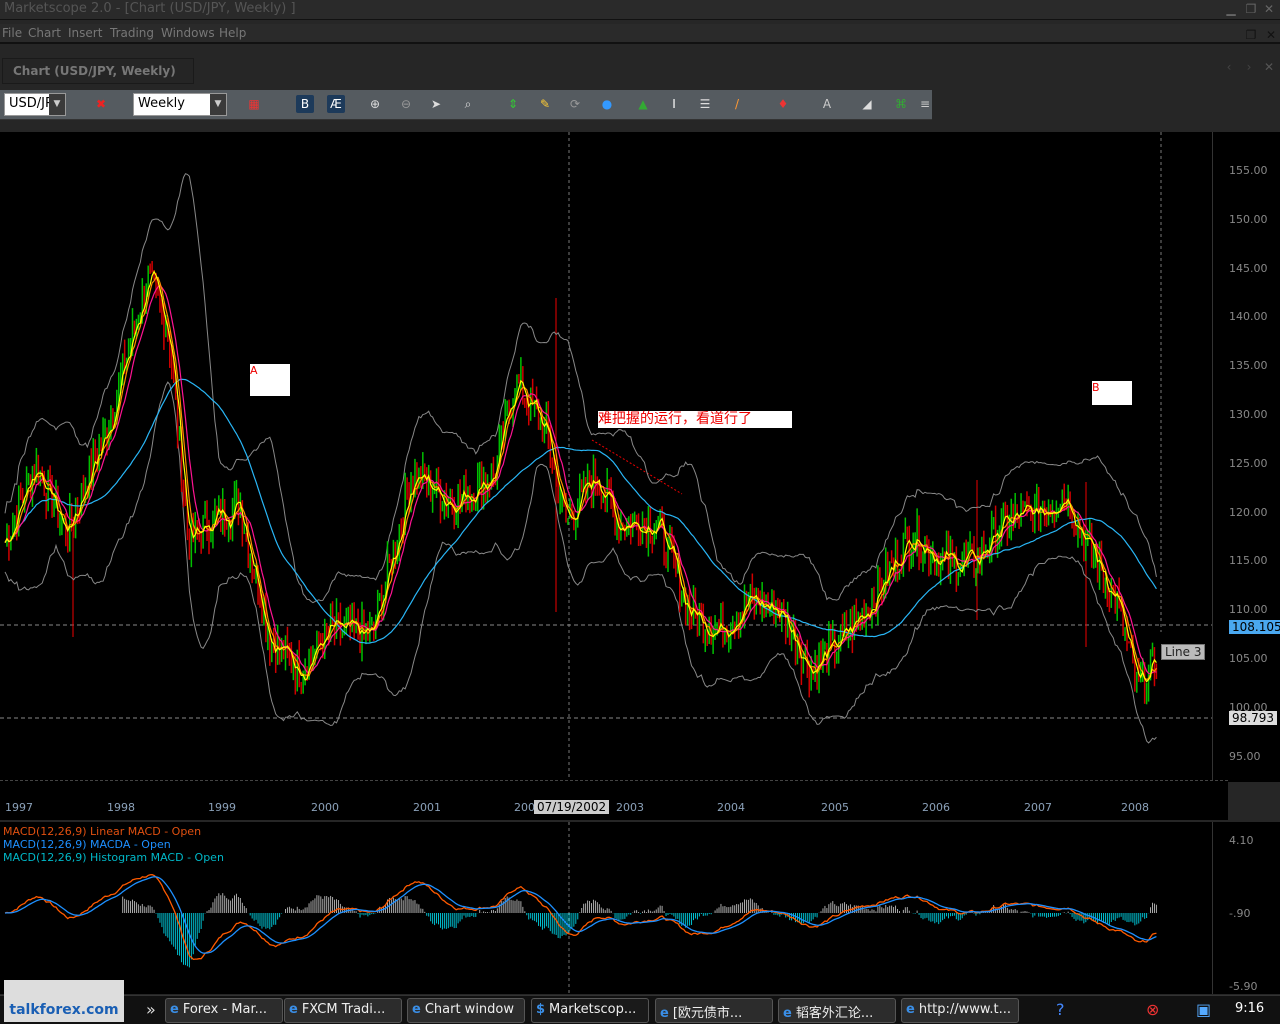  What do you see at coordinates (867, 104) in the screenshot?
I see `eraser-icon: ◢` at bounding box center [867, 104].